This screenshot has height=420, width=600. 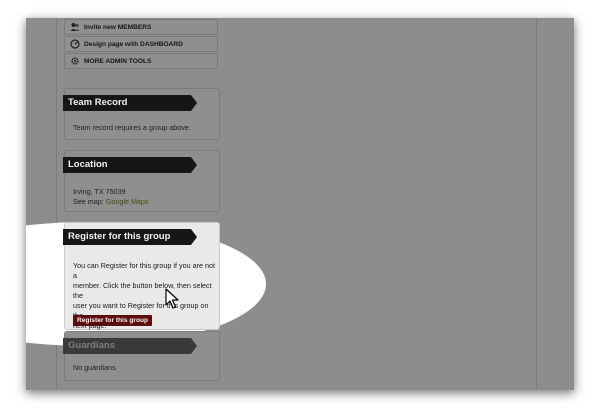 What do you see at coordinates (130, 165) in the screenshot?
I see `location-title: Location` at bounding box center [130, 165].